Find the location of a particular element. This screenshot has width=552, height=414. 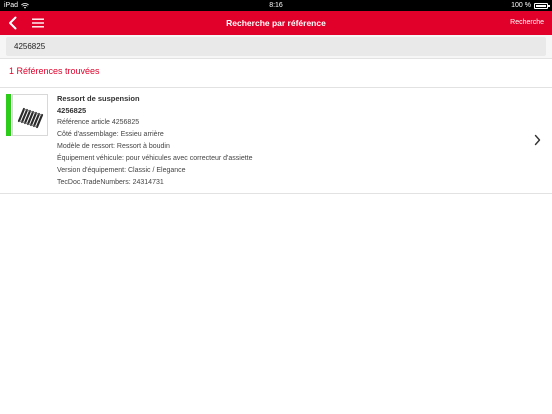

navigation-bar: Recherche par référence Recherche is located at coordinates (276, 23).